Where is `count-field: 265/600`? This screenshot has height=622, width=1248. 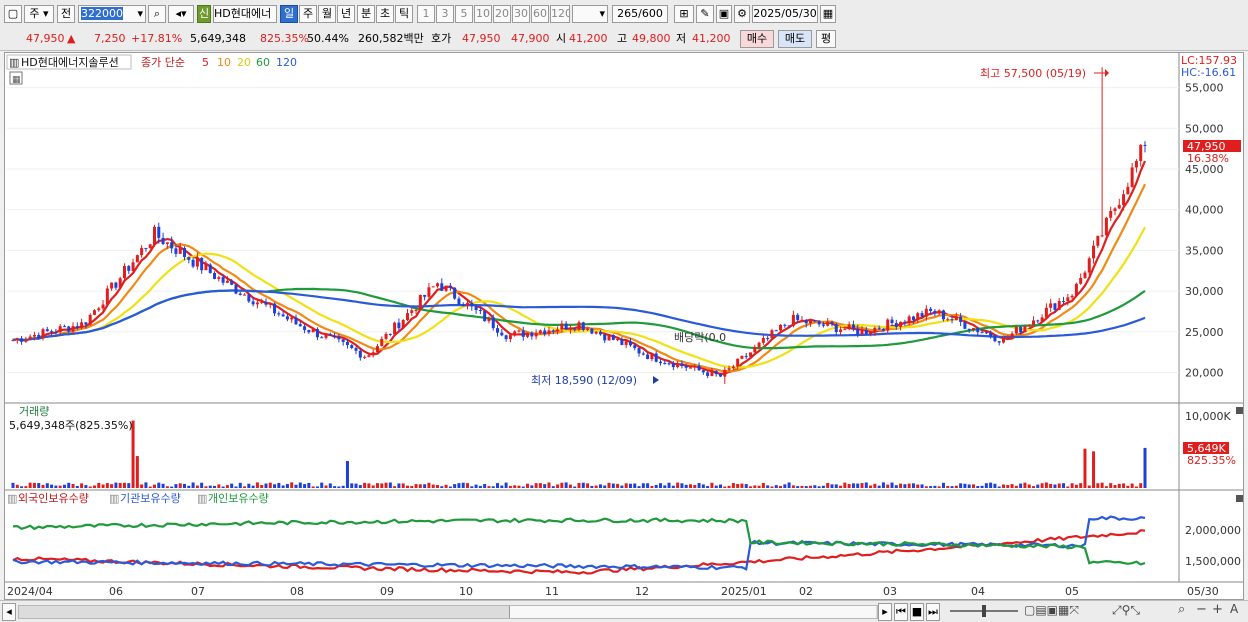 count-field: 265/600 is located at coordinates (640, 14).